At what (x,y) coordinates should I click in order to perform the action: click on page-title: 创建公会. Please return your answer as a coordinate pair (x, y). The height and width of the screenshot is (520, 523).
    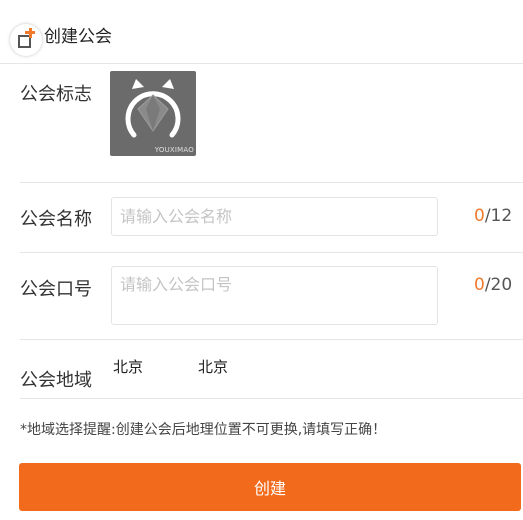
    Looking at the image, I should click on (78, 37).